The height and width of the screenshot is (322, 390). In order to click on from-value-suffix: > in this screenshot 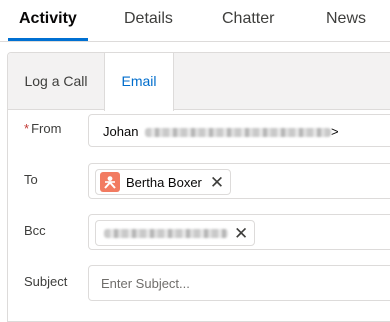, I will do `click(335, 131)`.